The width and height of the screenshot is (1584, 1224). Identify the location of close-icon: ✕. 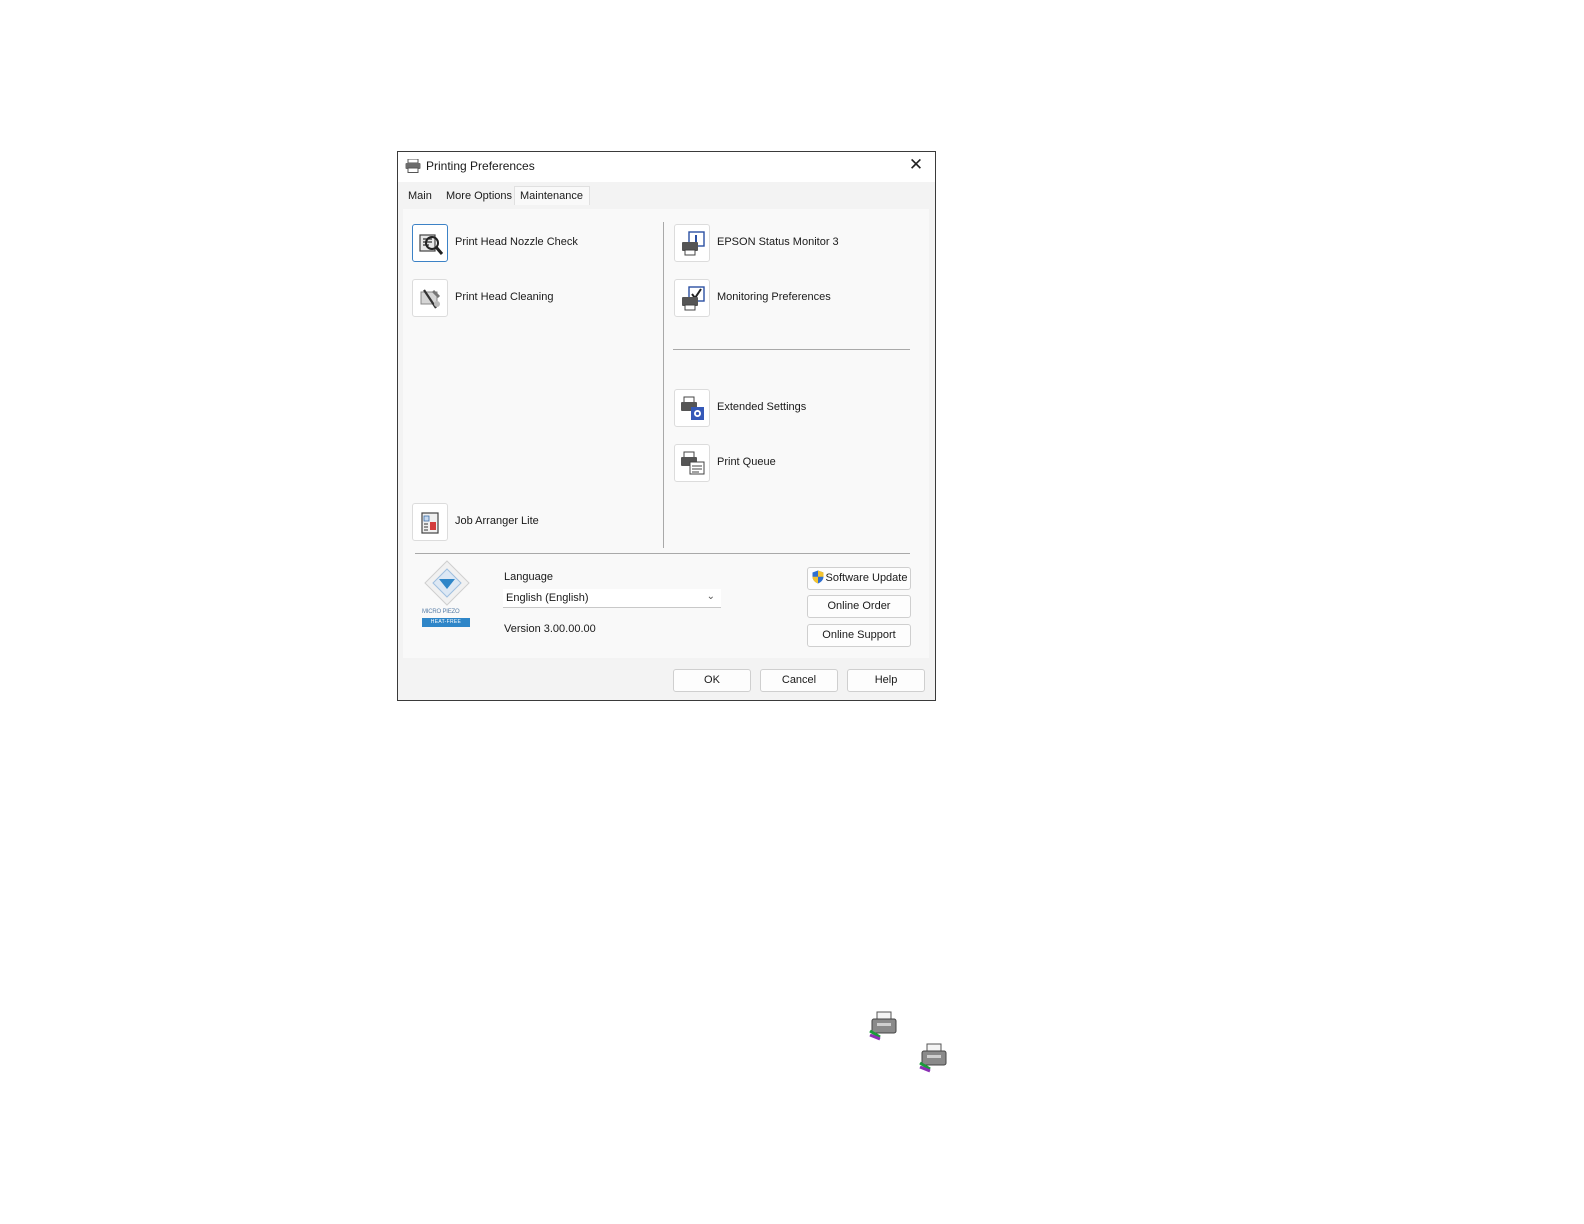
(916, 165).